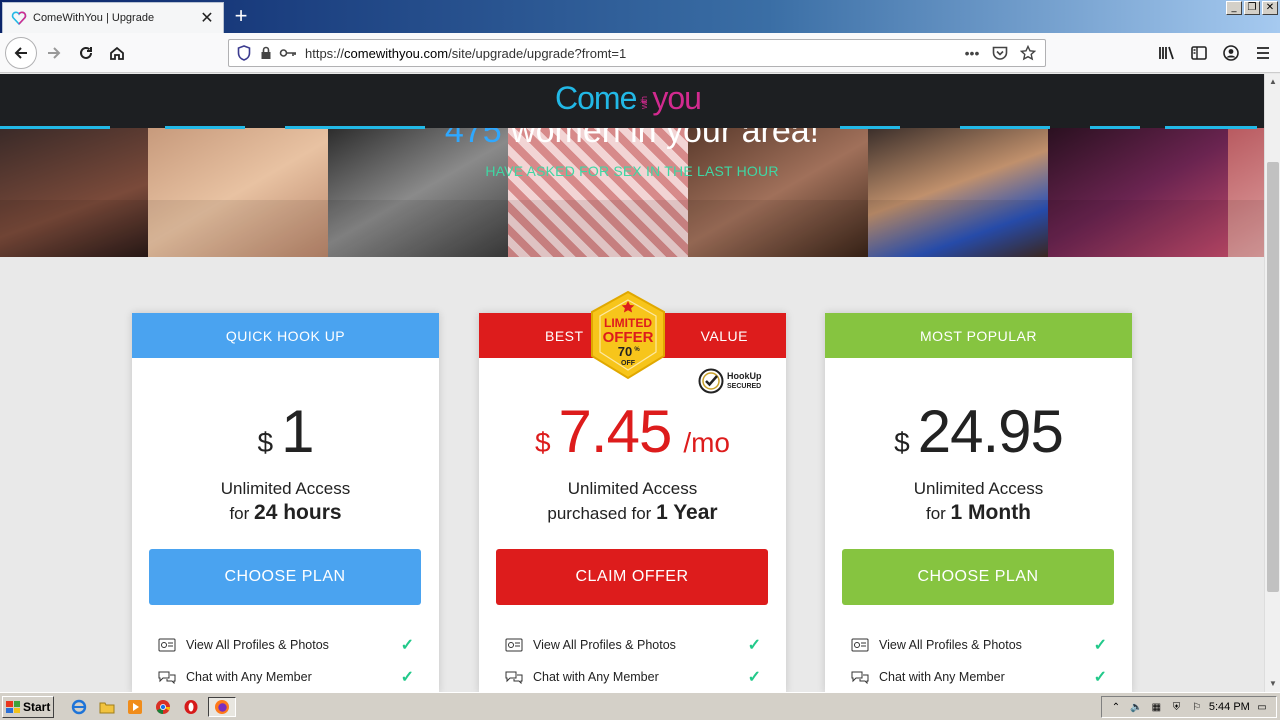  What do you see at coordinates (1146, 687) in the screenshot?
I see `anyrun-watermark: ANY RUN` at bounding box center [1146, 687].